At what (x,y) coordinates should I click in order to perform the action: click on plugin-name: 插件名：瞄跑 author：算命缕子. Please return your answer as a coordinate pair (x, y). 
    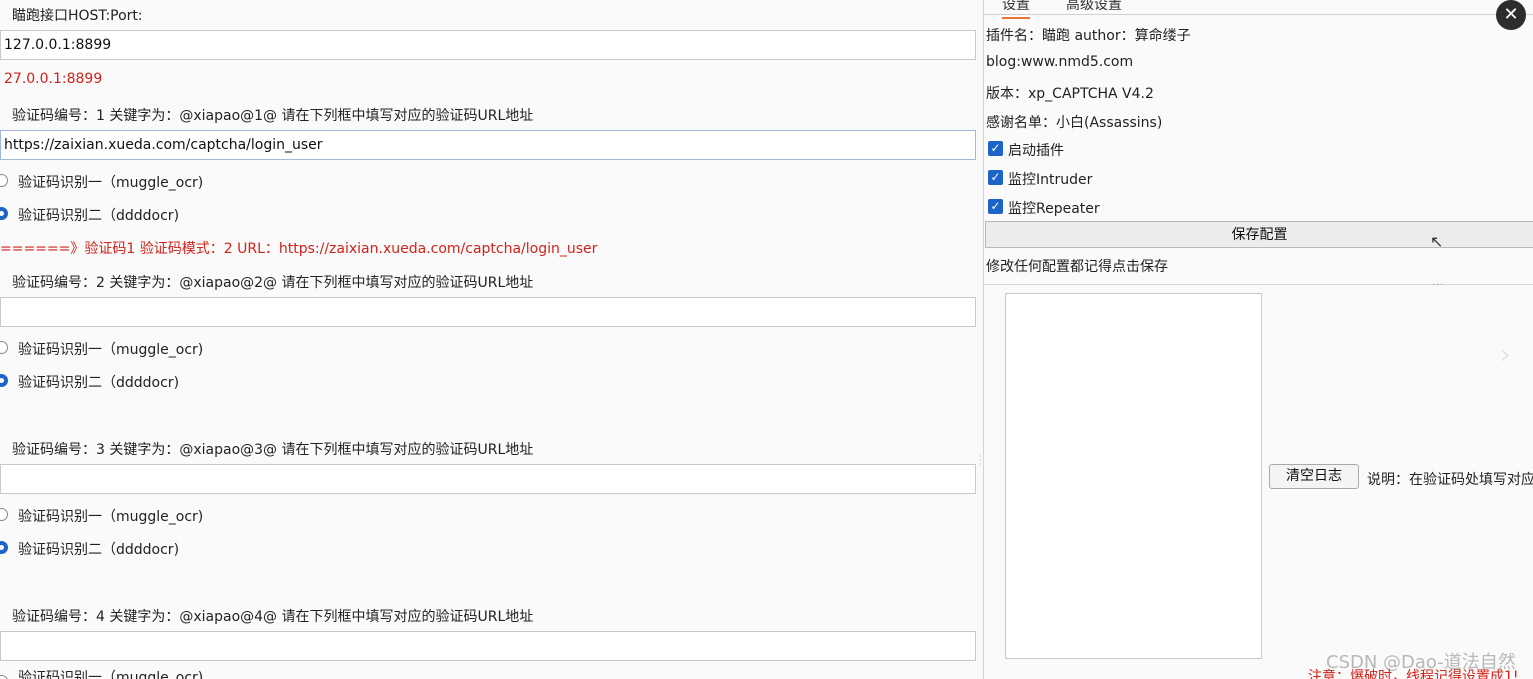
    Looking at the image, I should click on (1088, 36).